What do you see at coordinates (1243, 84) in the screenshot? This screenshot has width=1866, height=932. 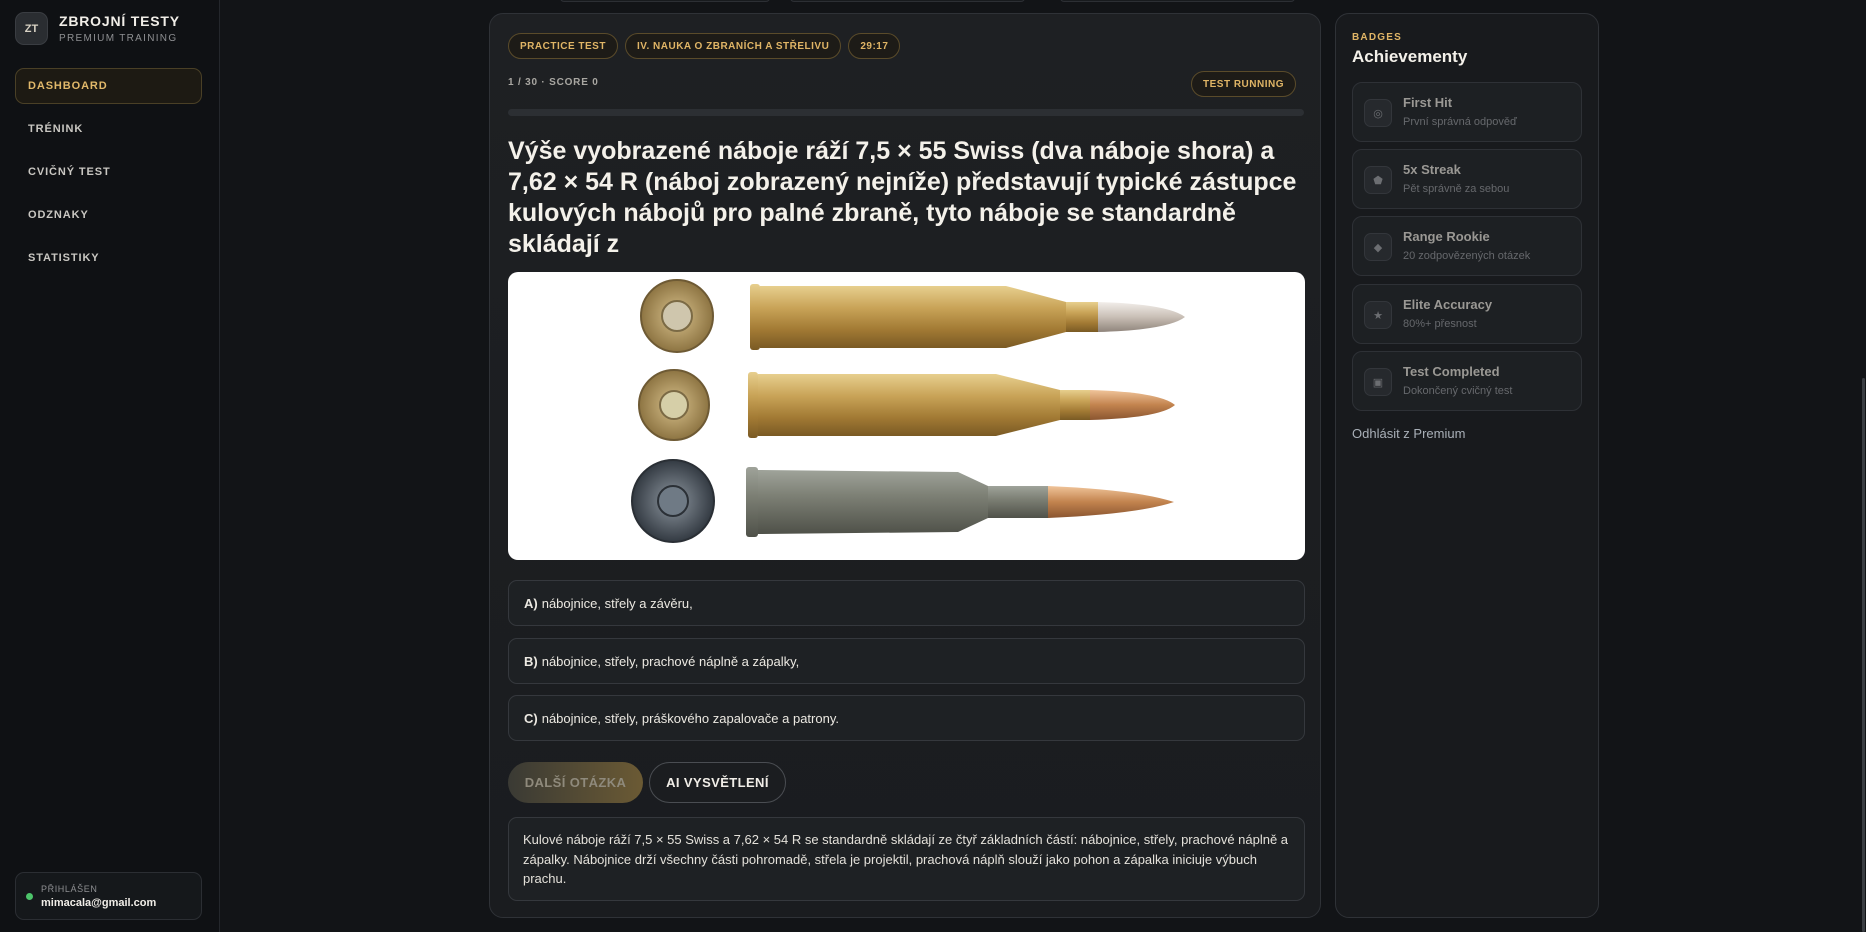 I see `status-badge: TEST RUNNING` at bounding box center [1243, 84].